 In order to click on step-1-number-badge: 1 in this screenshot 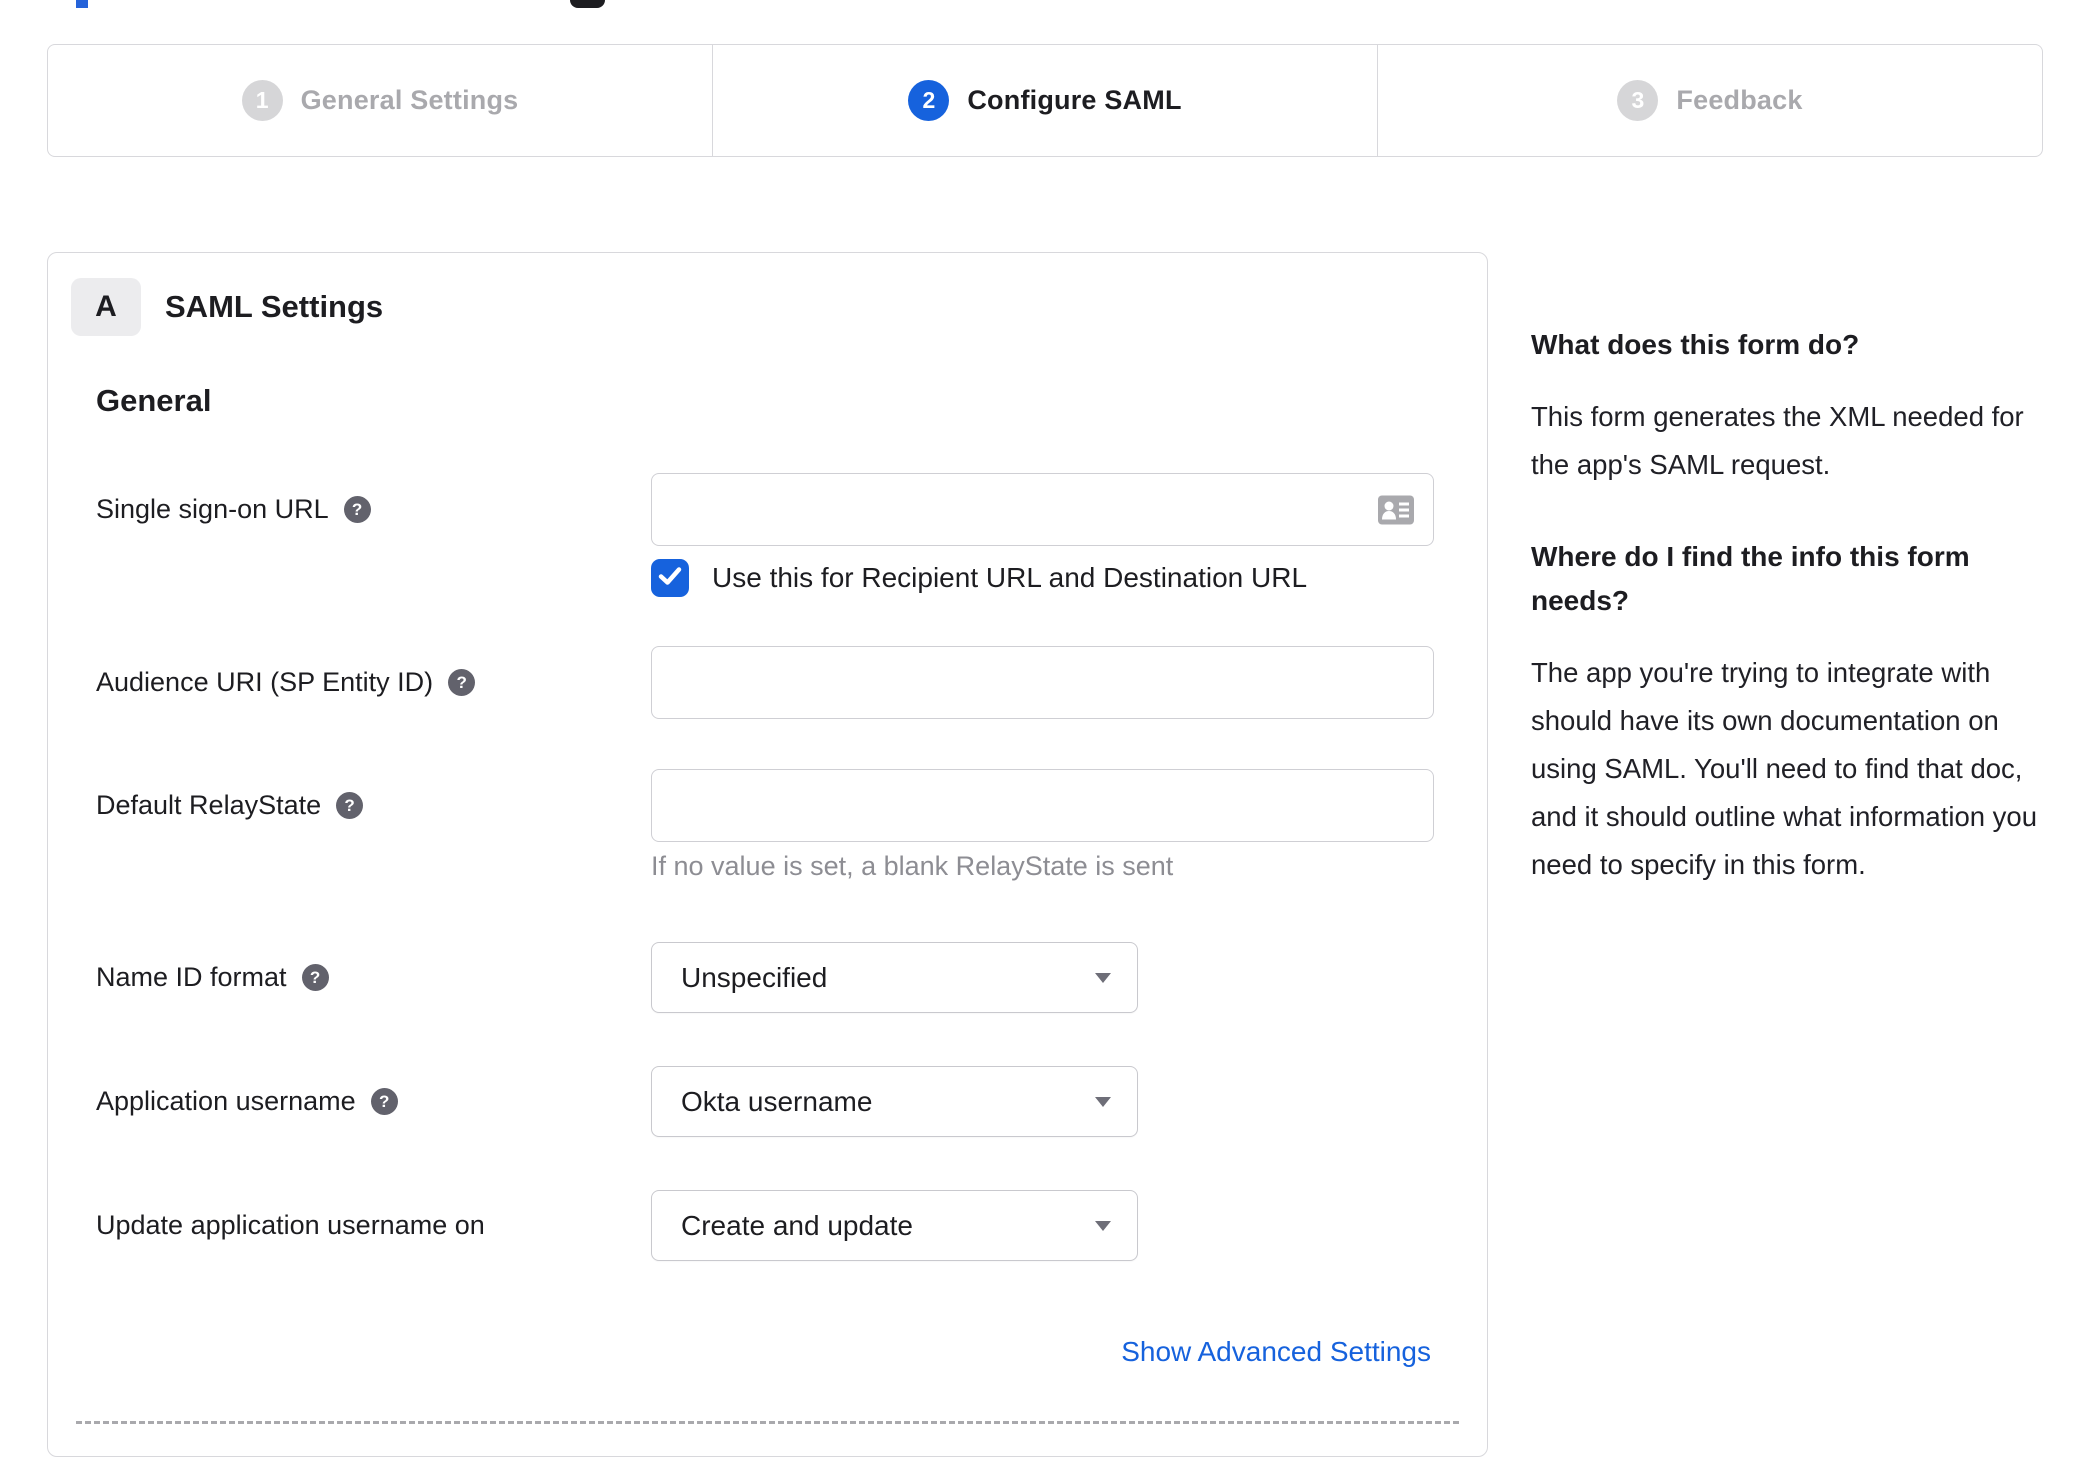, I will do `click(262, 100)`.